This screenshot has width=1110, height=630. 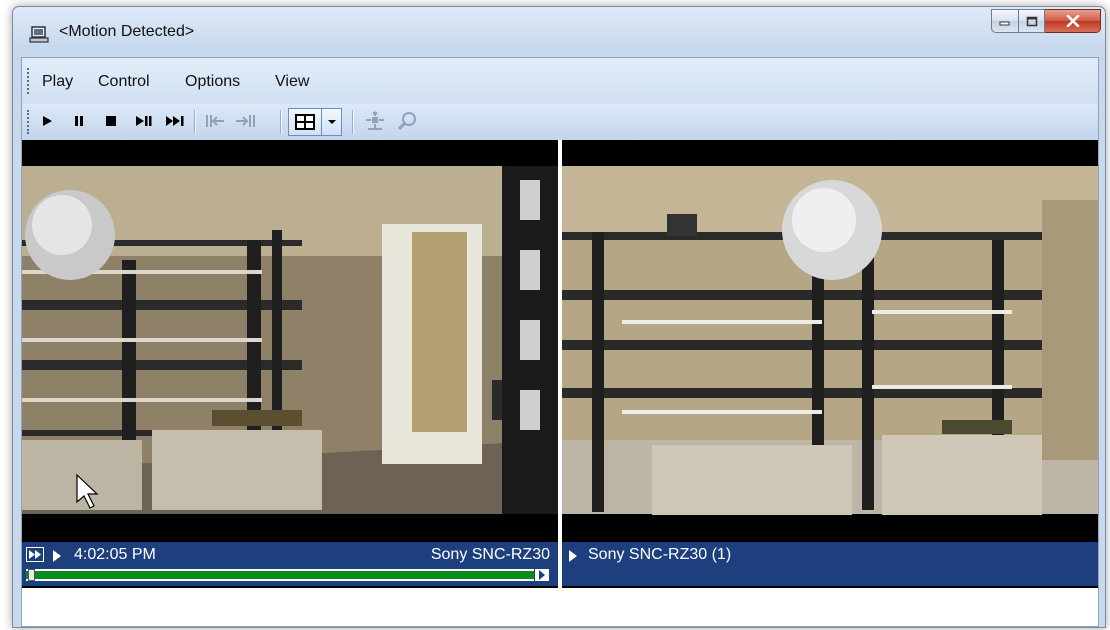 I want to click on camera-name-left: Sony SNC-RZ30, so click(x=490, y=554).